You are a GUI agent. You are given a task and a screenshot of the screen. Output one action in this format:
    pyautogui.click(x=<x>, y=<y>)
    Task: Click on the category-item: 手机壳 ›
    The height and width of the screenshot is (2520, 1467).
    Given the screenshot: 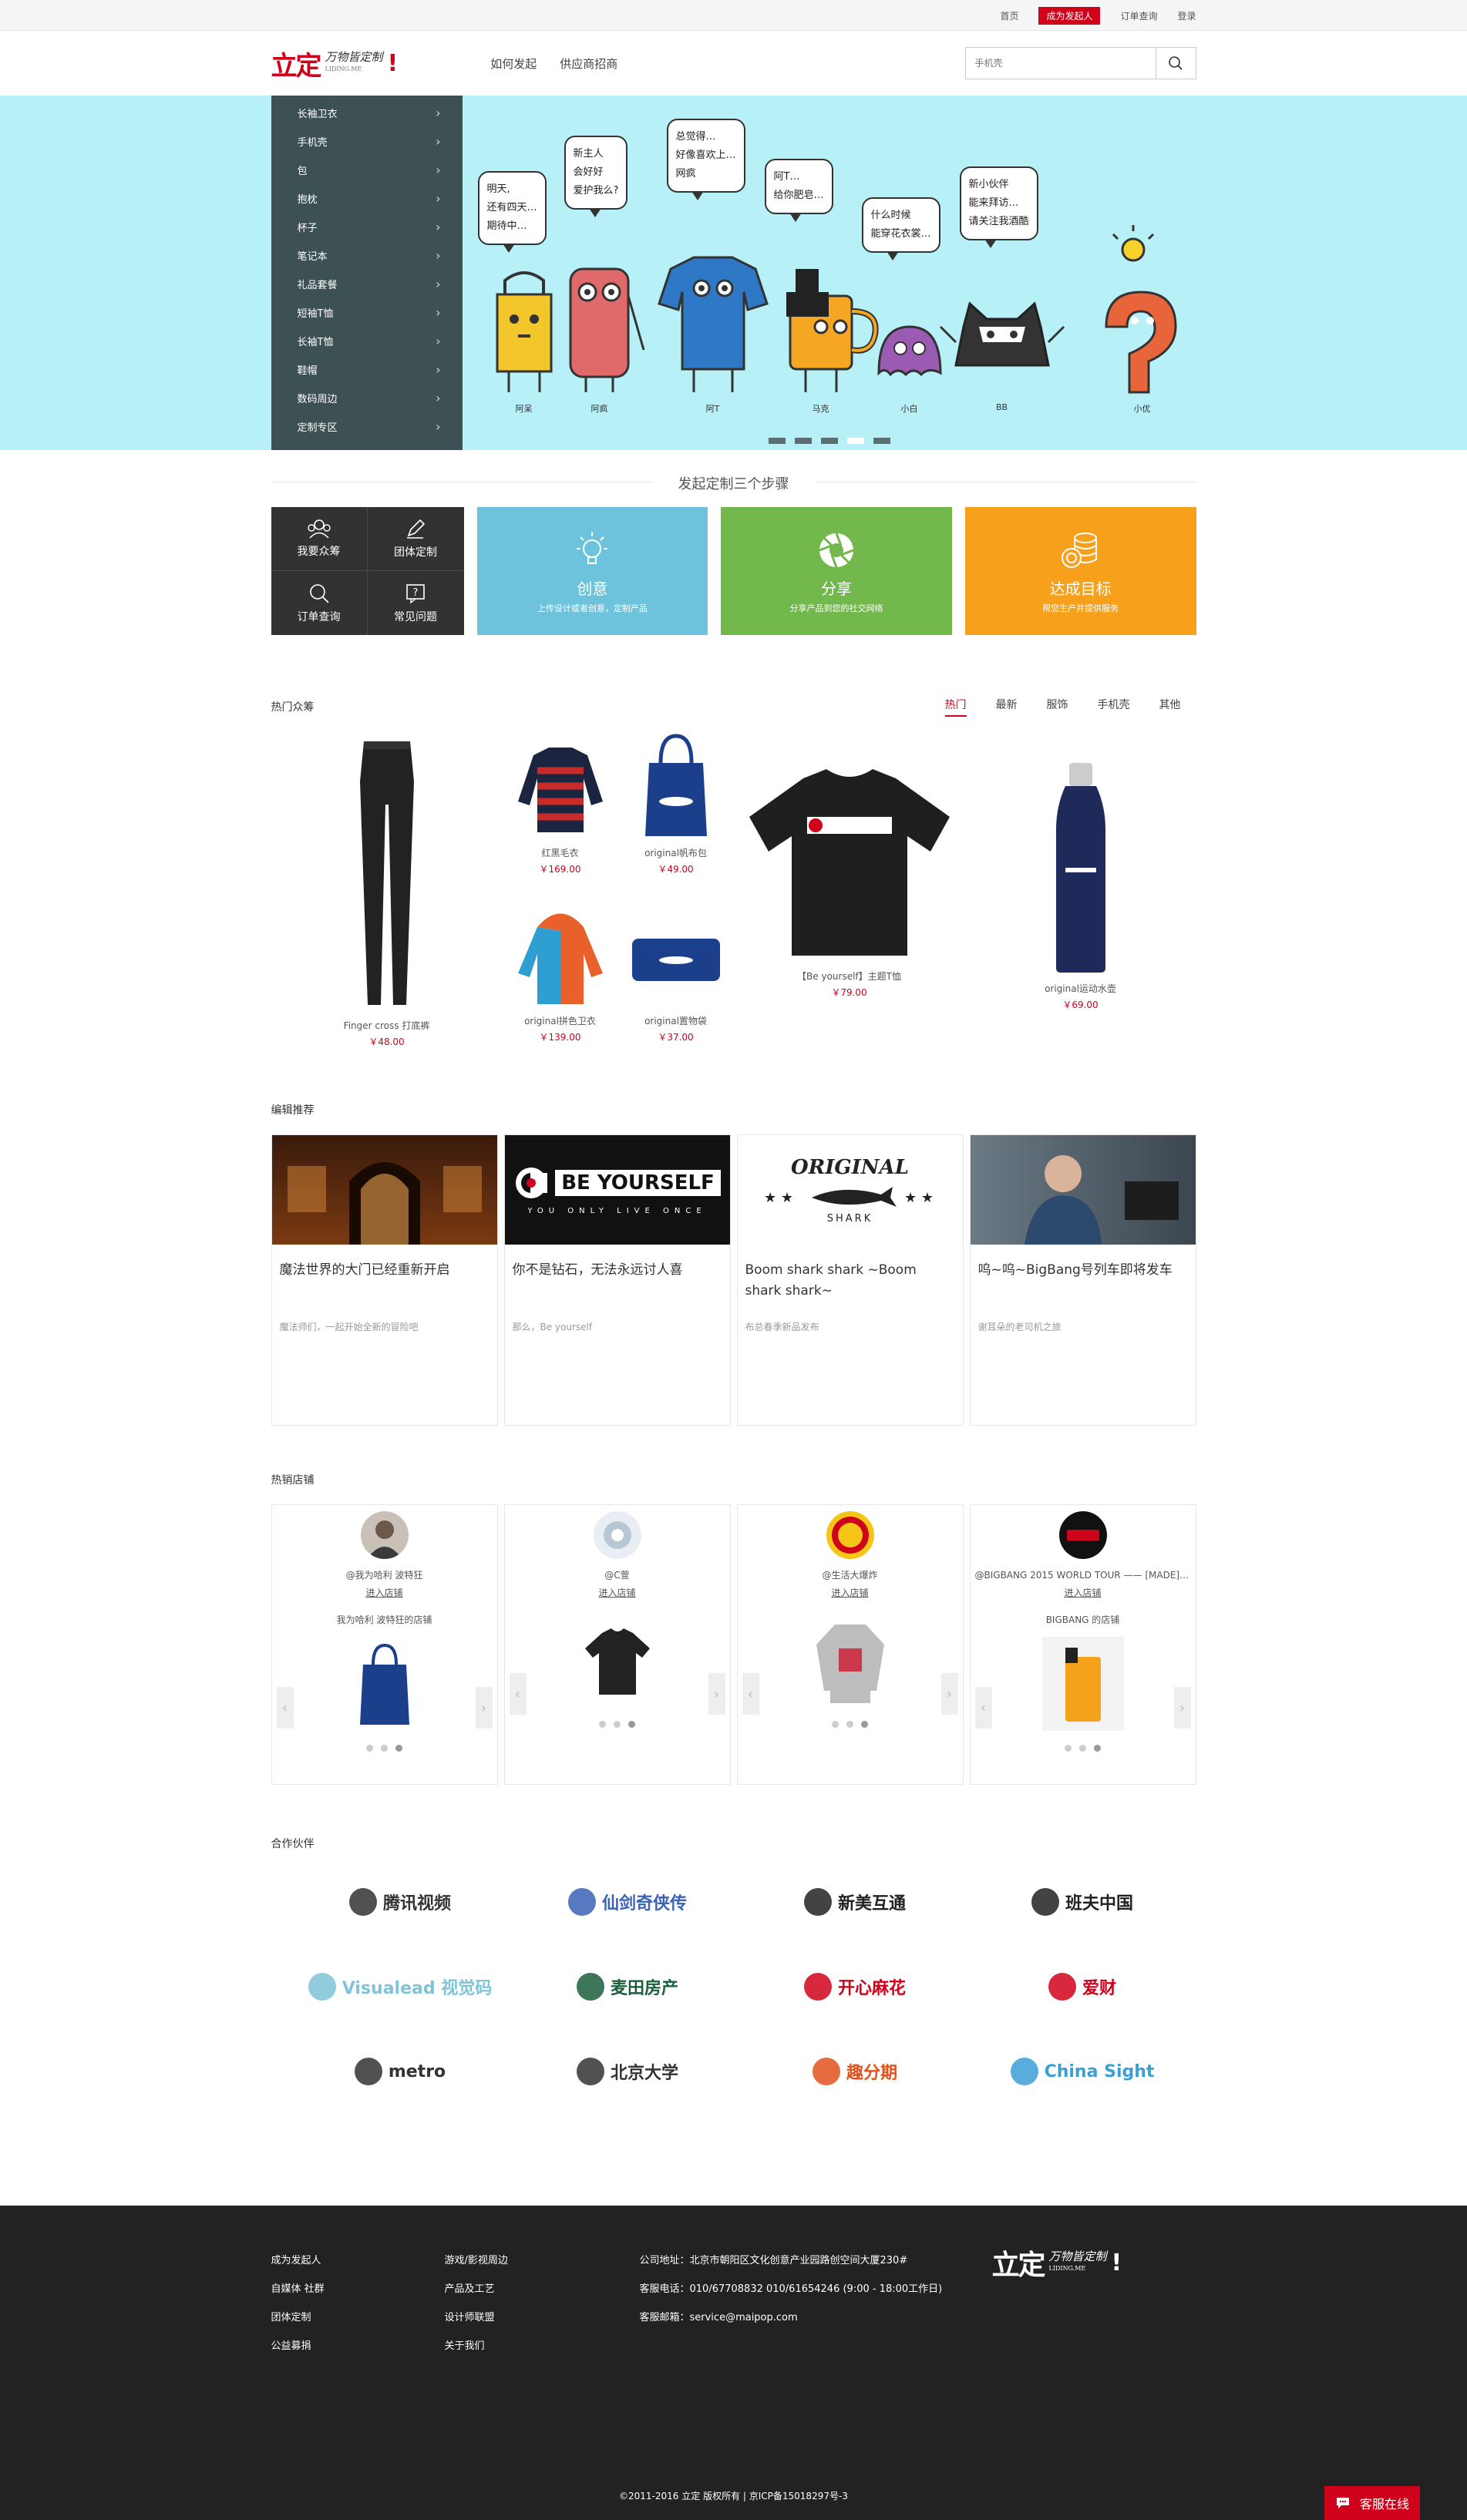 What is the action you would take?
    pyautogui.click(x=367, y=141)
    